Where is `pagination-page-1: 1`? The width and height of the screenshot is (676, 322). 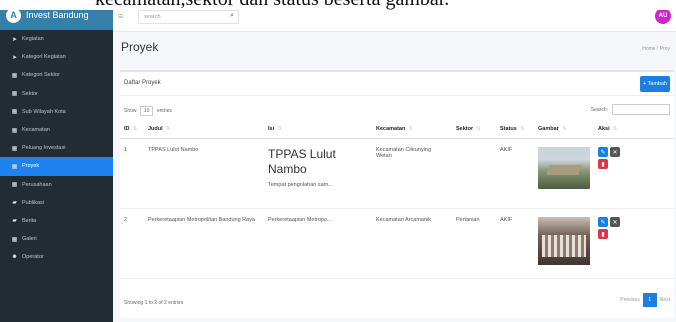
pagination-page-1: 1 is located at coordinates (649, 300).